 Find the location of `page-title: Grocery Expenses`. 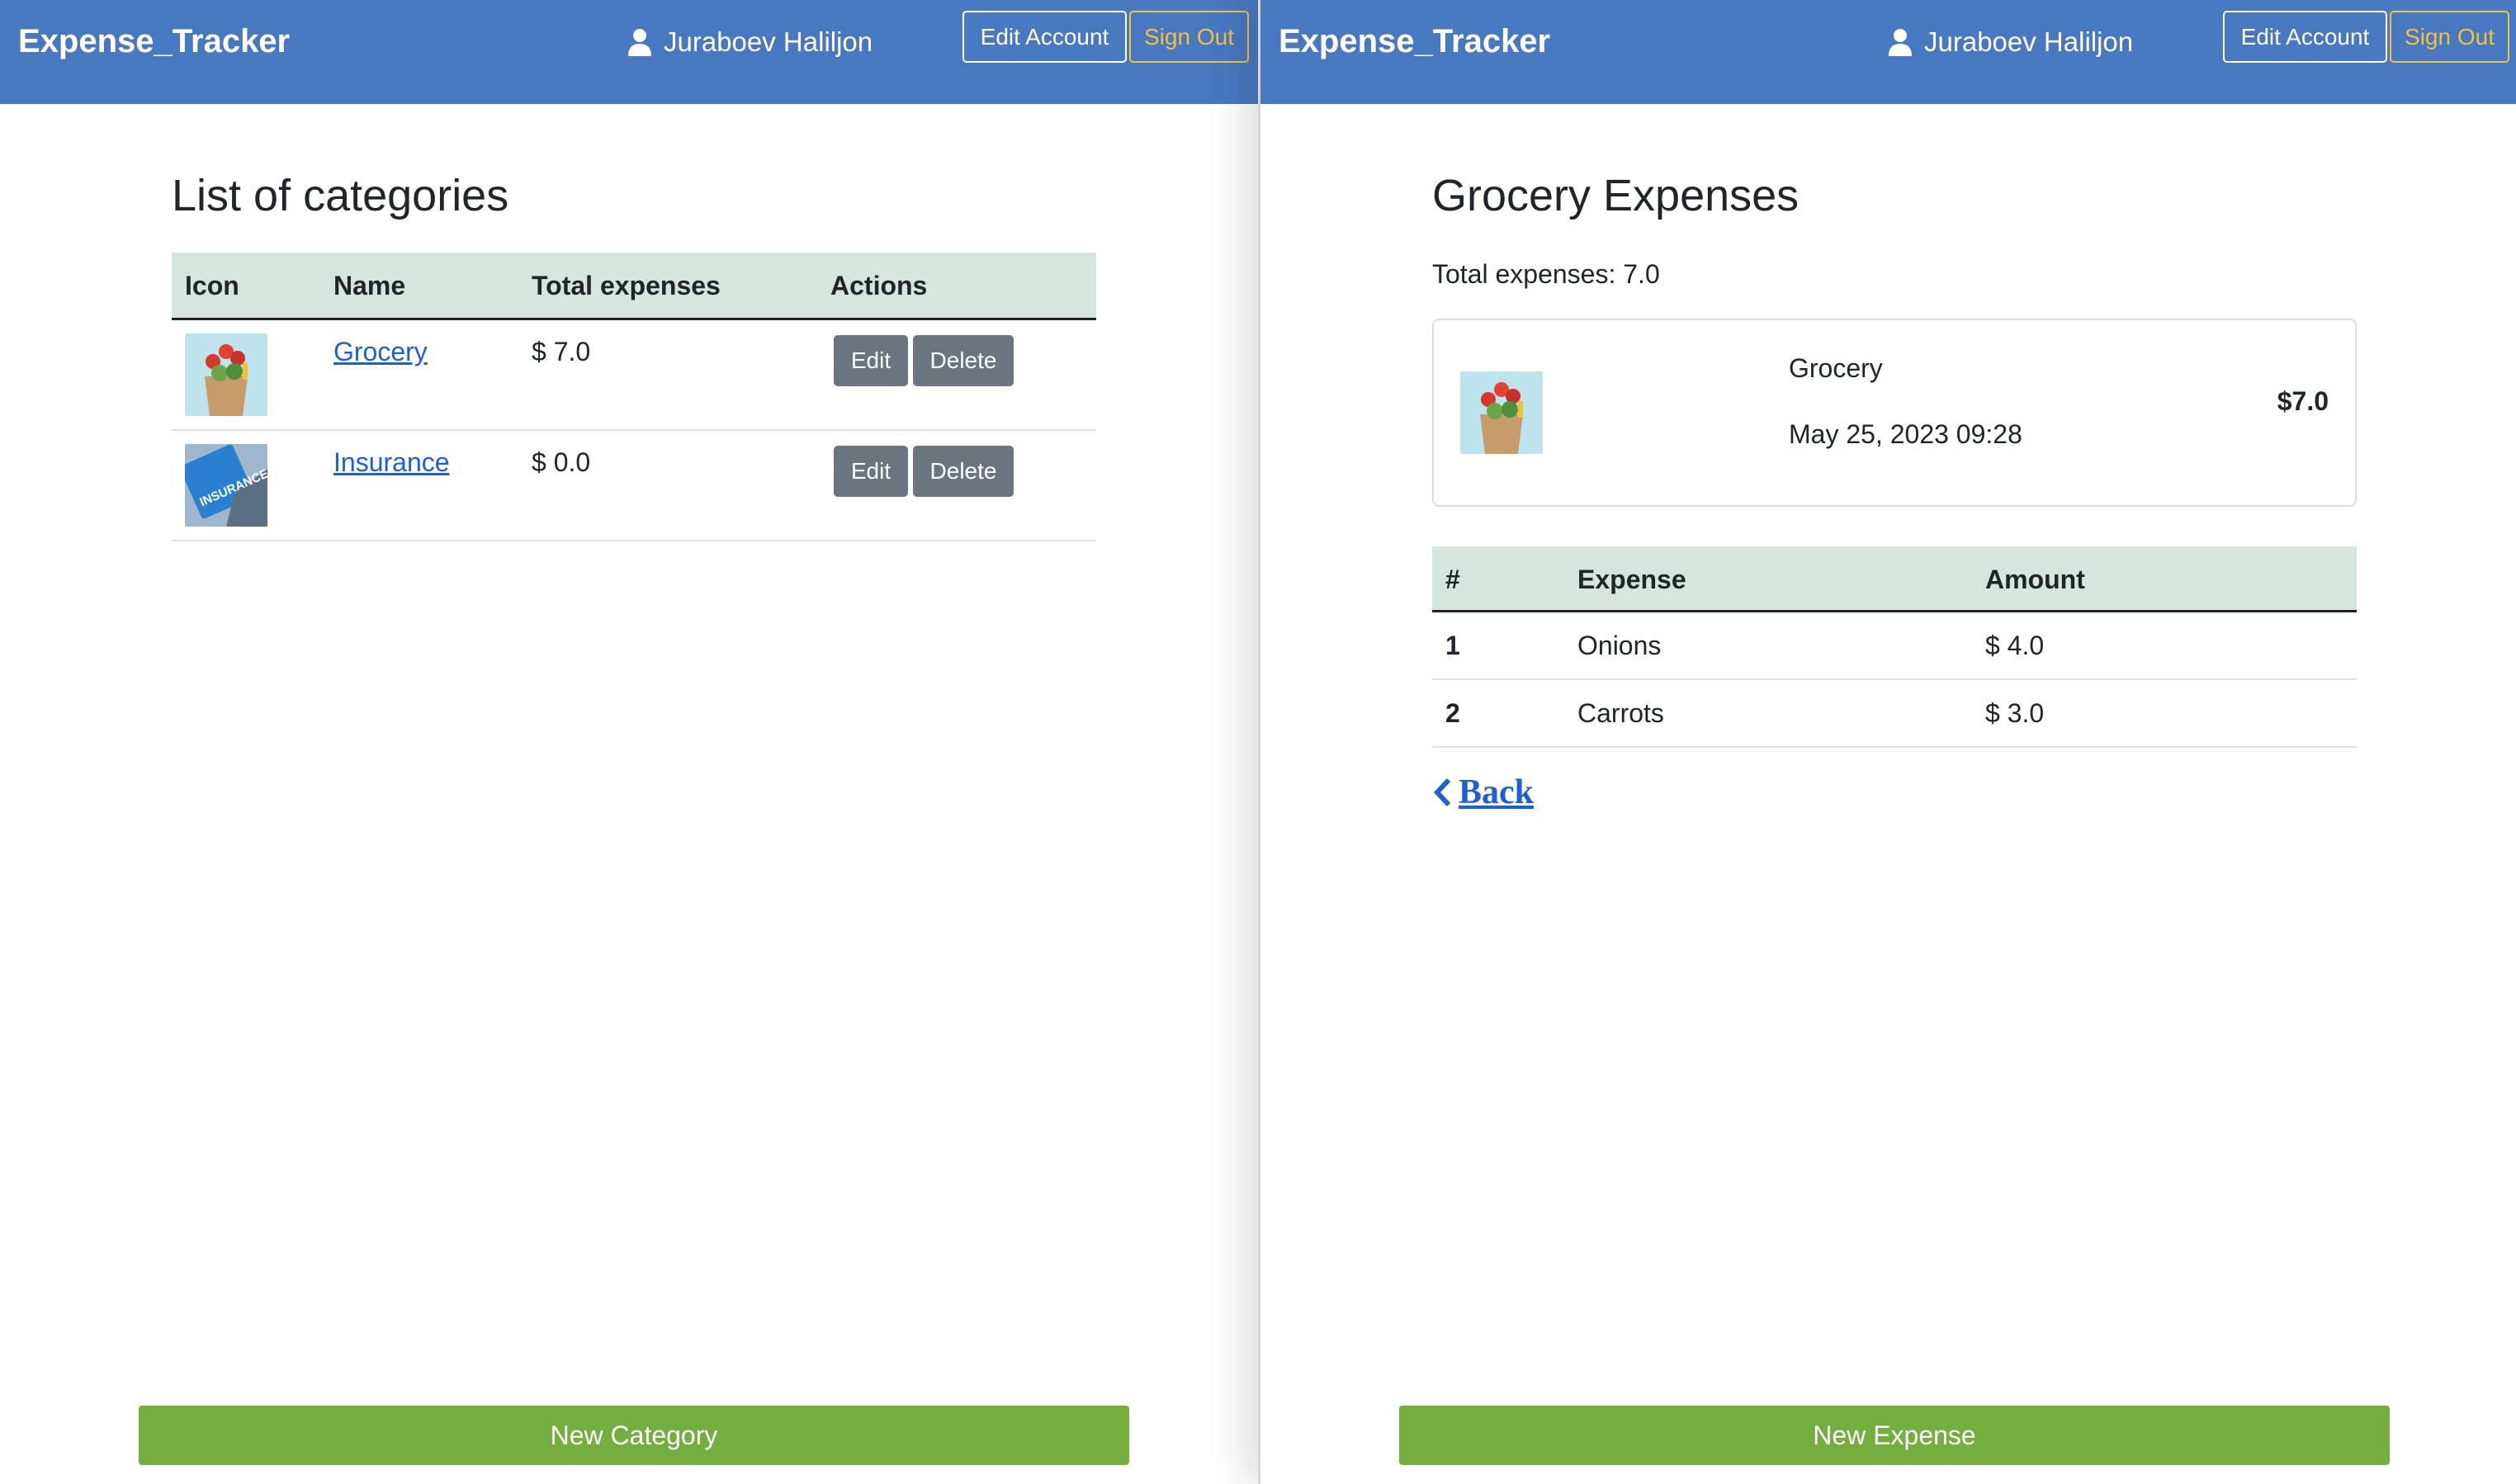

page-title: Grocery Expenses is located at coordinates (1616, 195).